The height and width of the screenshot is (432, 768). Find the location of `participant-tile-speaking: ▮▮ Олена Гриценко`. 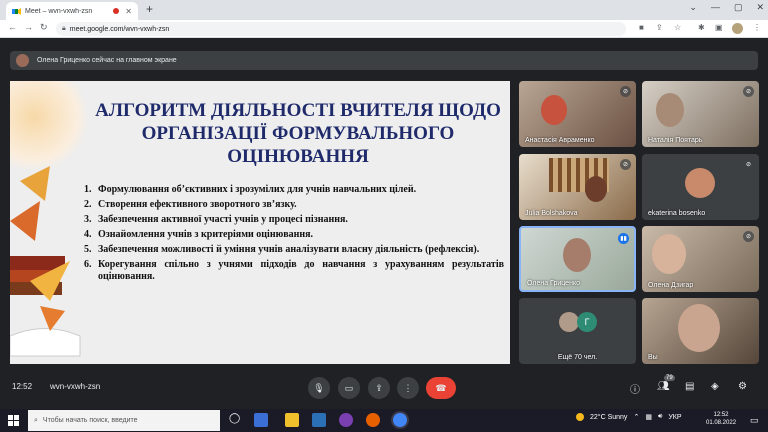

participant-tile-speaking: ▮▮ Олена Гриценко is located at coordinates (577, 259).